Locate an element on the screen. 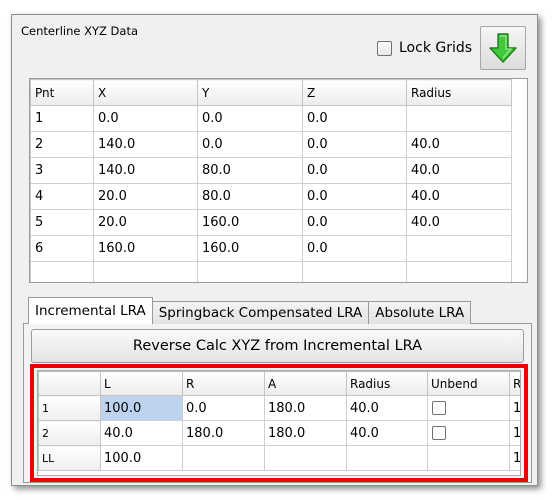  xyz-cell: 1 is located at coordinates (62, 118).